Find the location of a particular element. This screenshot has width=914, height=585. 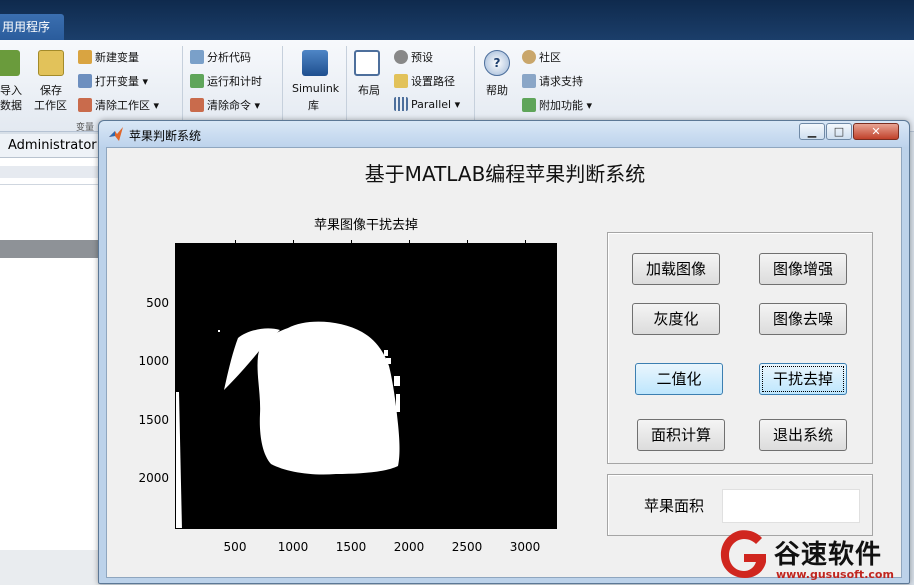

watermark-url: www.gususoft.com is located at coordinates (835, 574).